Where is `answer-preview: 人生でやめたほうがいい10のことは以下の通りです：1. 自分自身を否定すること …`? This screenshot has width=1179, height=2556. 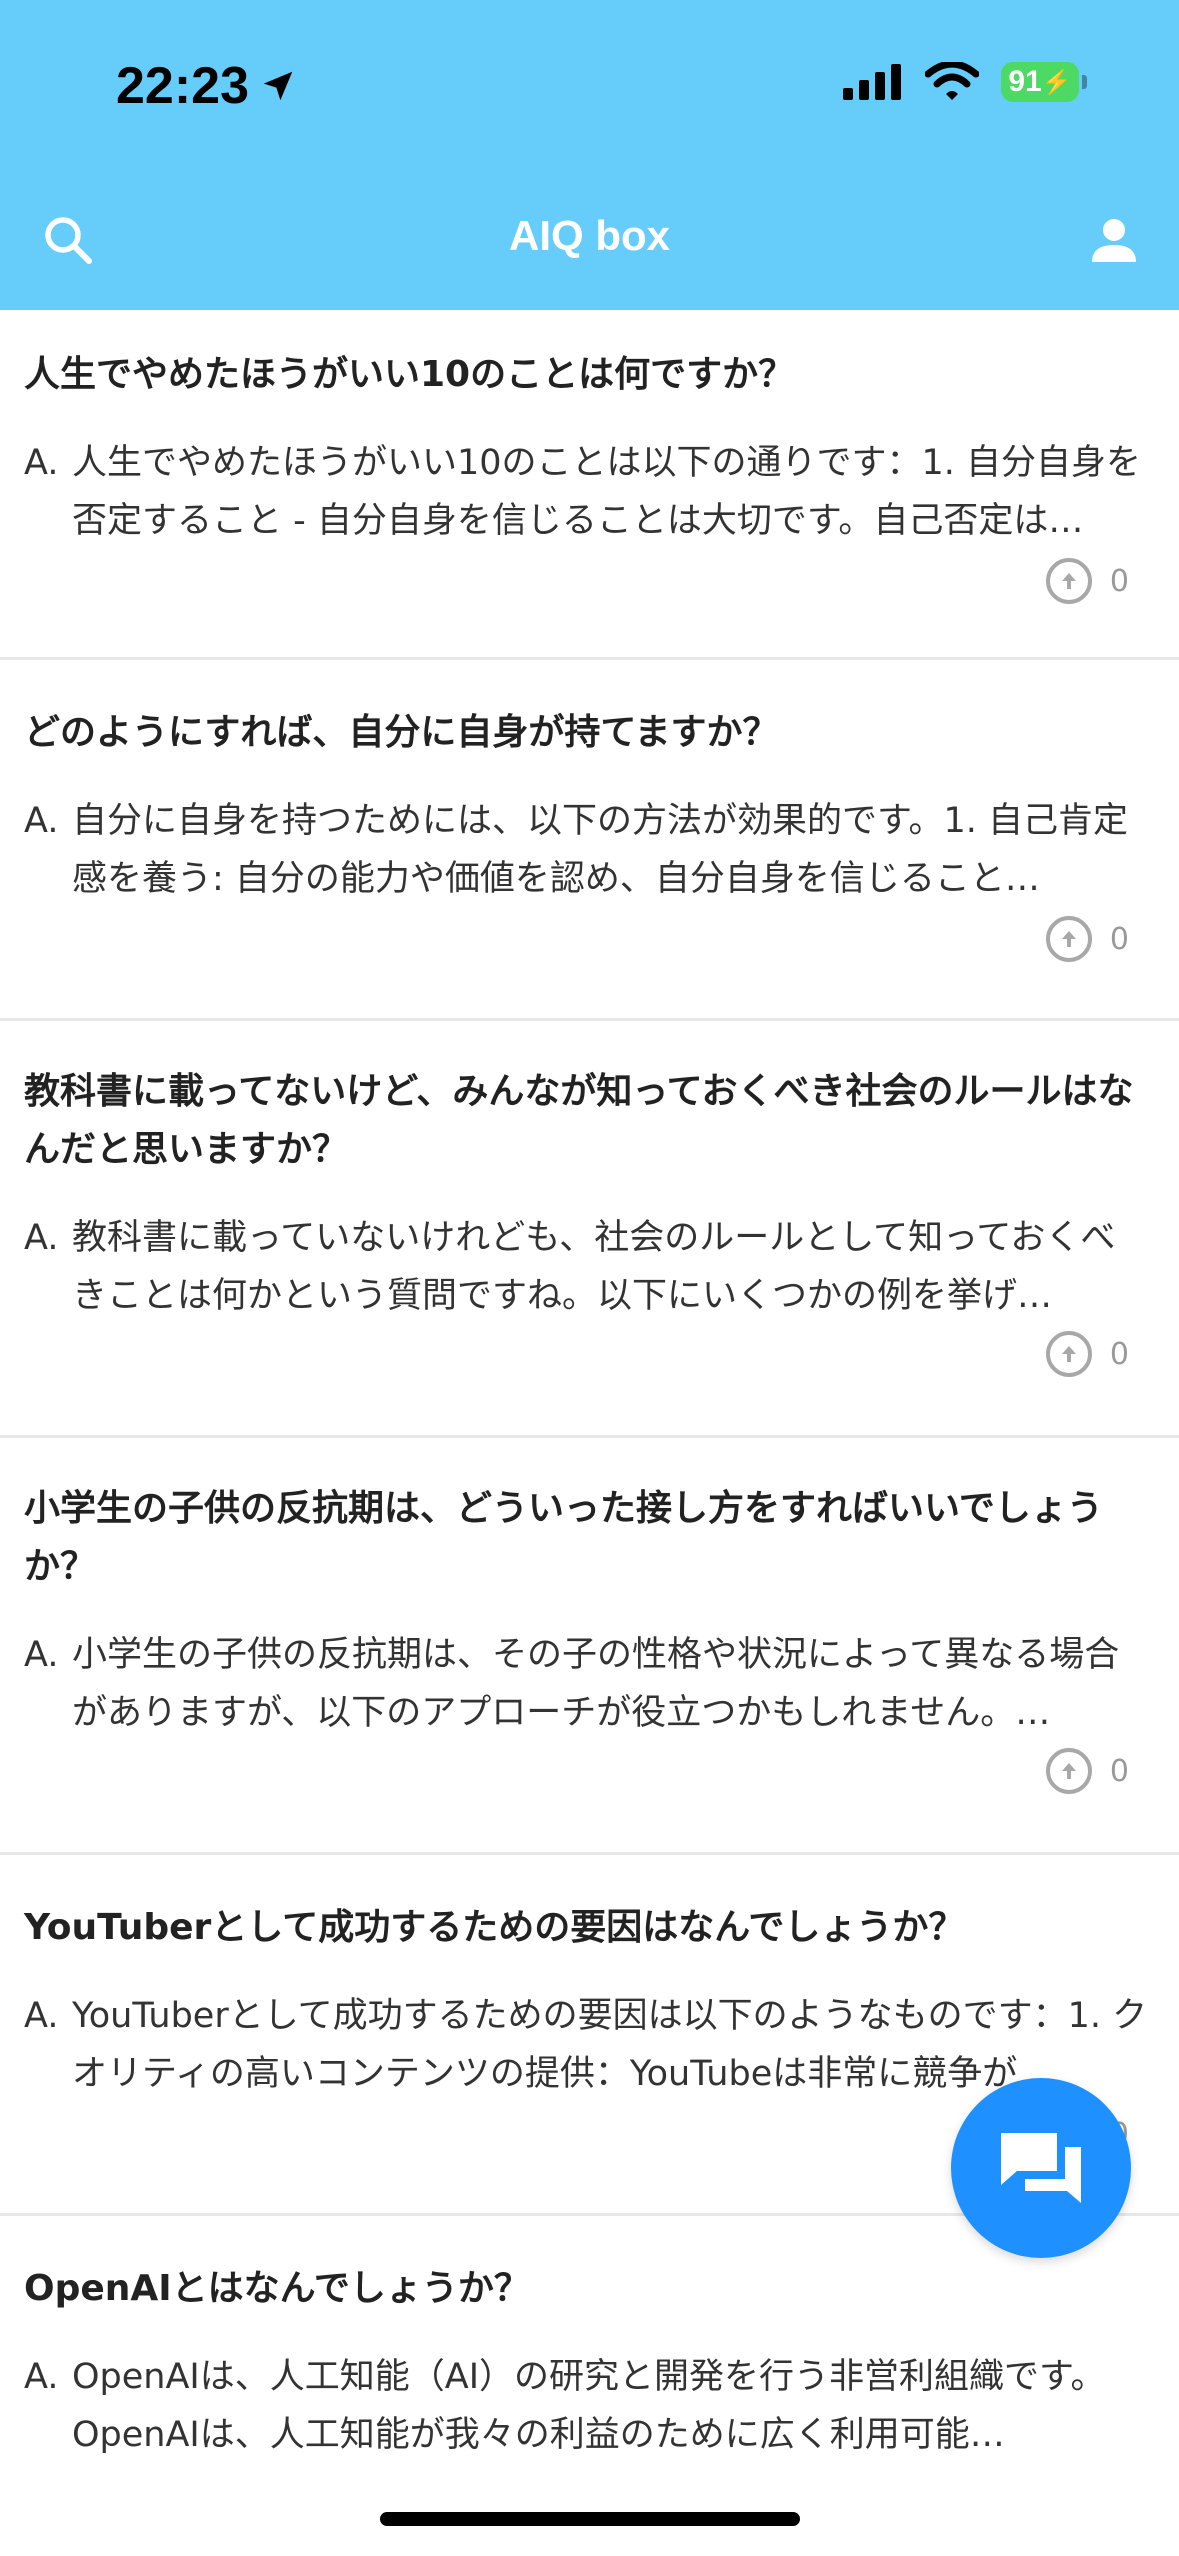 answer-preview: 人生でやめたほうがいい10のことは以下の通りです：1. 自分自身を否定すること … is located at coordinates (607, 492).